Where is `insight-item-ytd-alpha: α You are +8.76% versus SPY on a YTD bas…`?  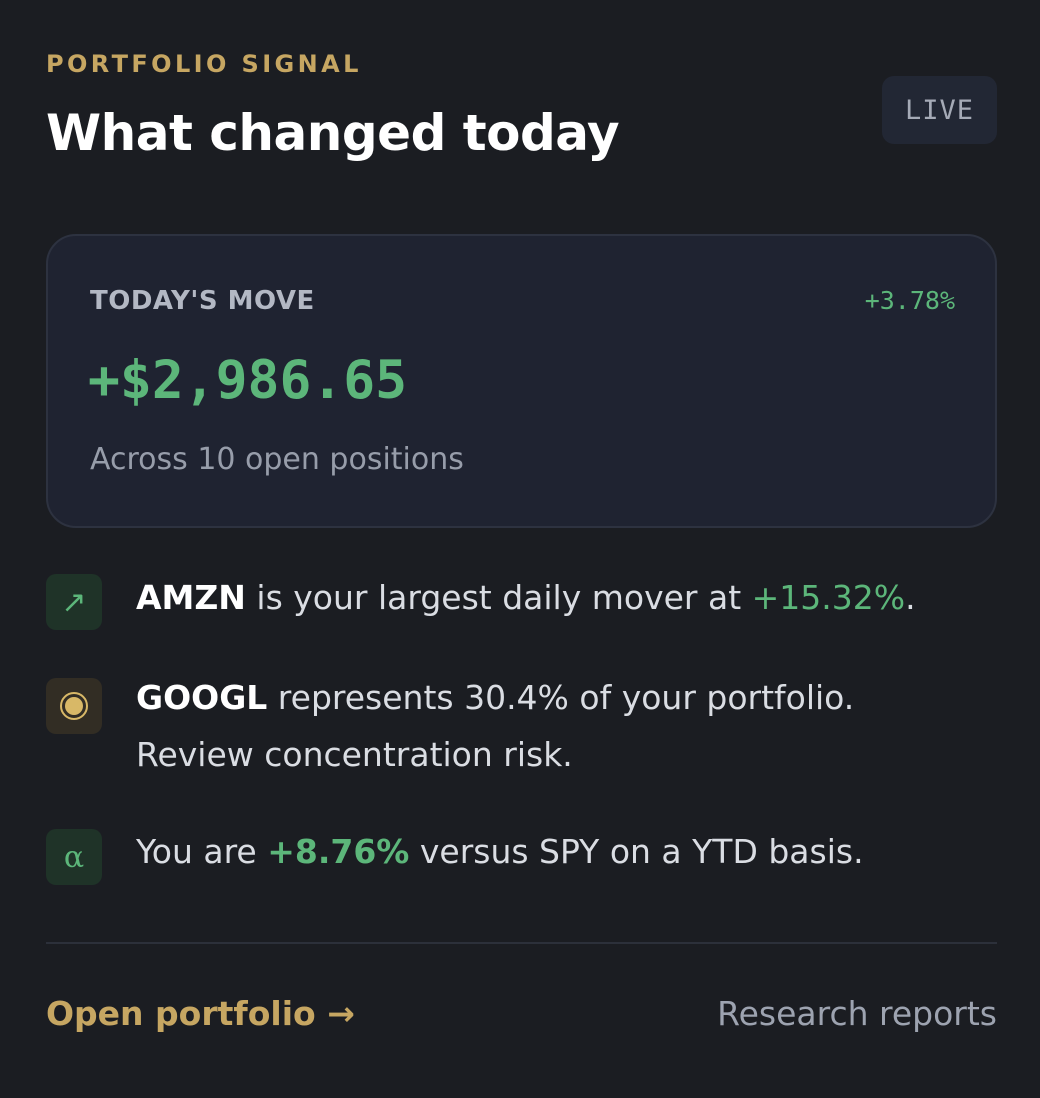 insight-item-ytd-alpha: α You are +8.76% versus SPY on a YTD bas… is located at coordinates (521, 858).